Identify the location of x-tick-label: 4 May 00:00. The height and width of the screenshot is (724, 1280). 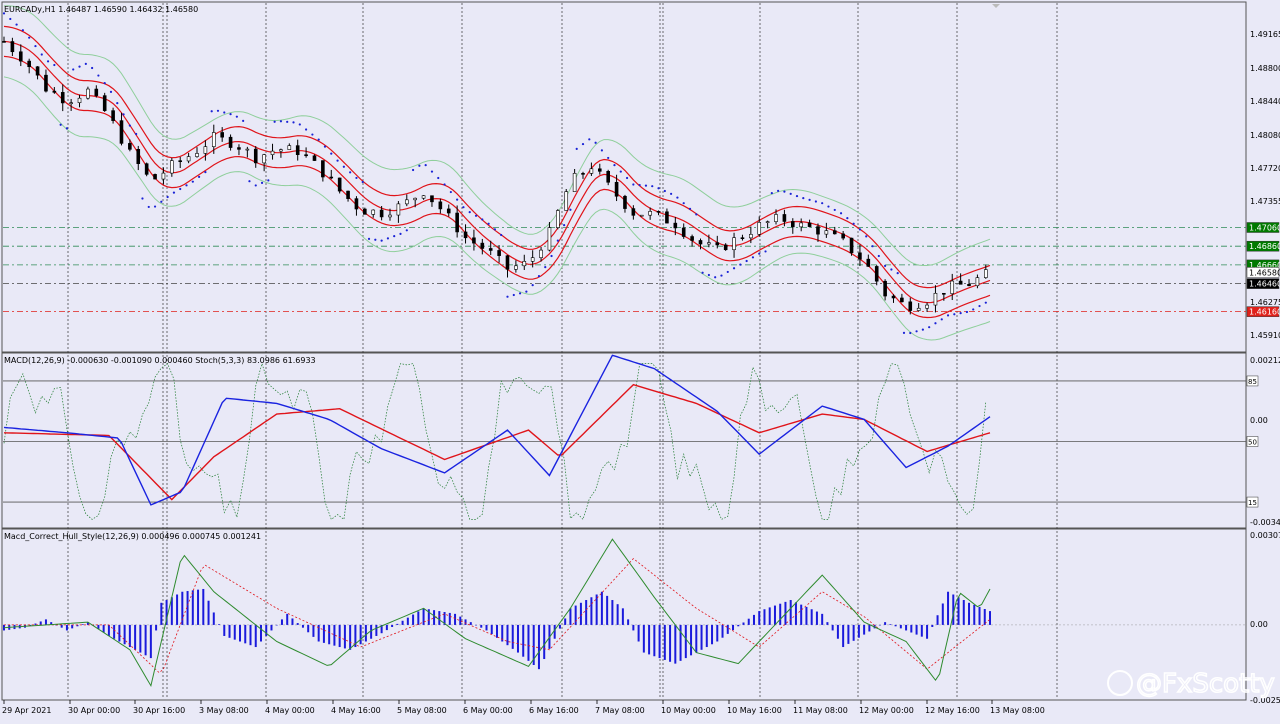
(290, 710).